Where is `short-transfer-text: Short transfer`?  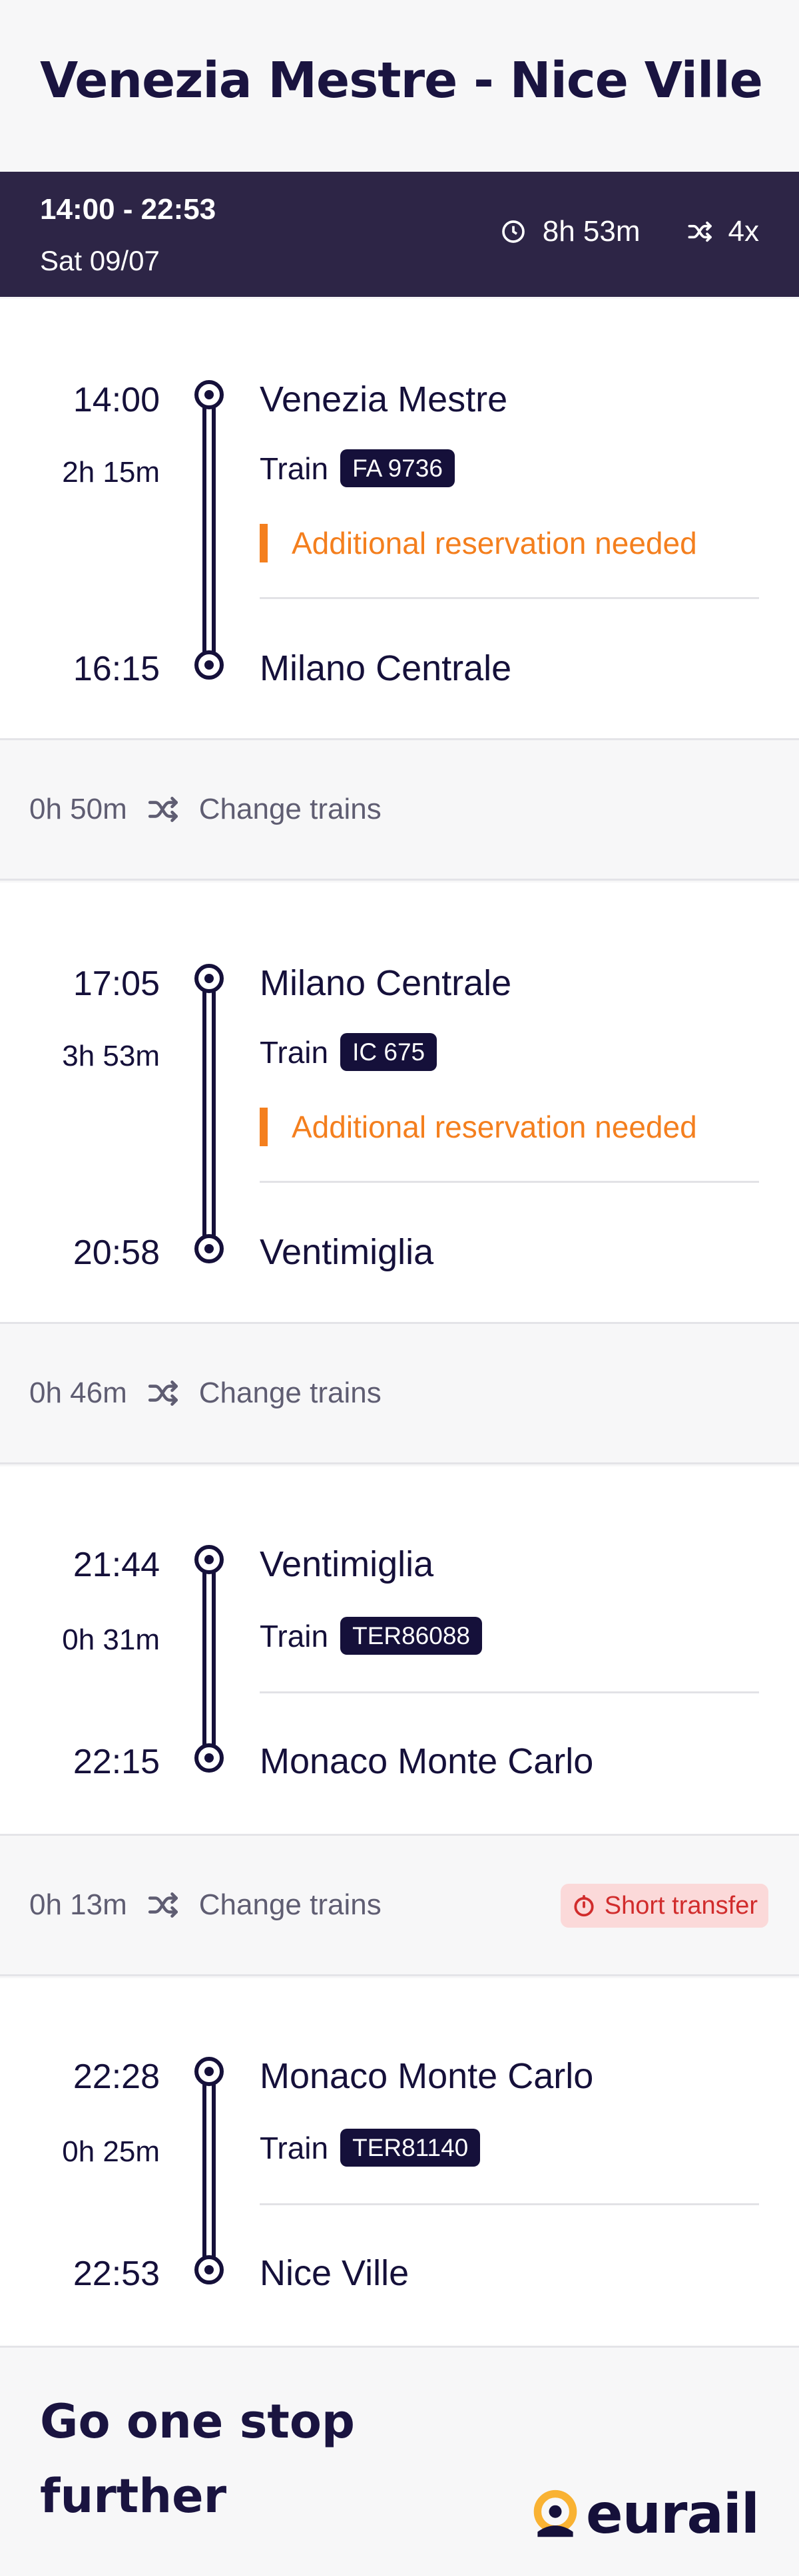 short-transfer-text: Short transfer is located at coordinates (681, 1905).